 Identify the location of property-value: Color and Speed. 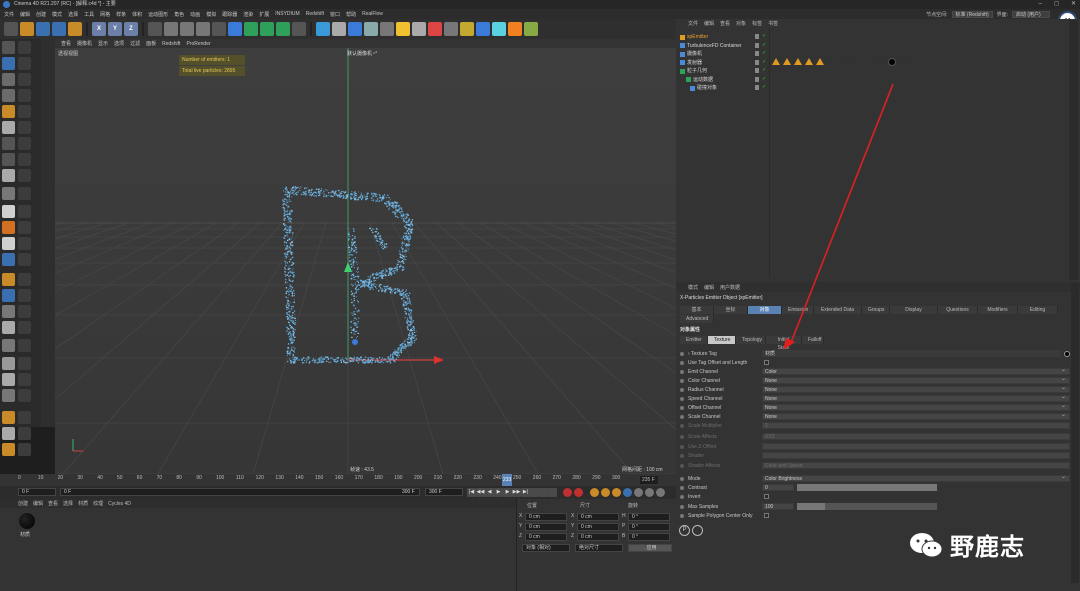
(916, 465).